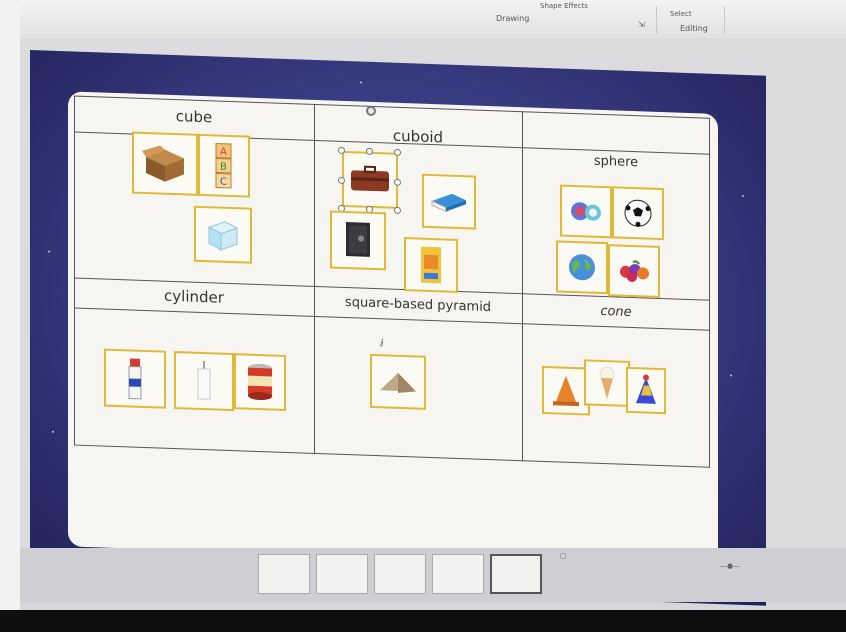  Describe the element at coordinates (423, 621) in the screenshot. I see `taskbar` at that location.